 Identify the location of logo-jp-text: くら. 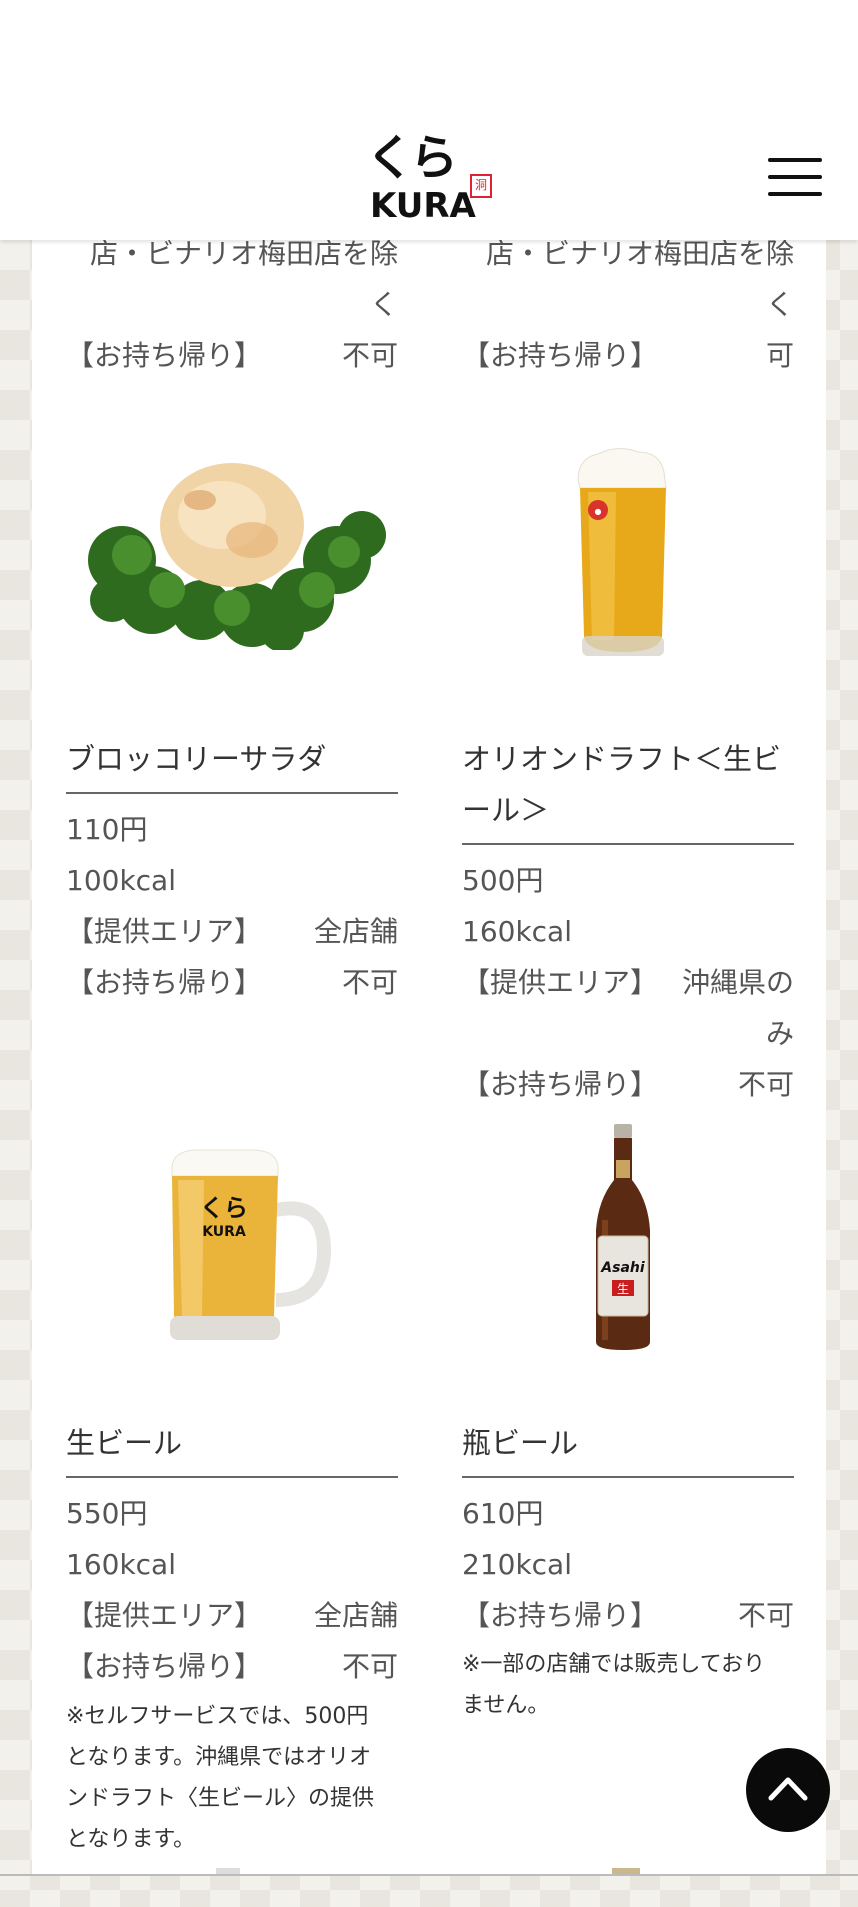
(412, 158).